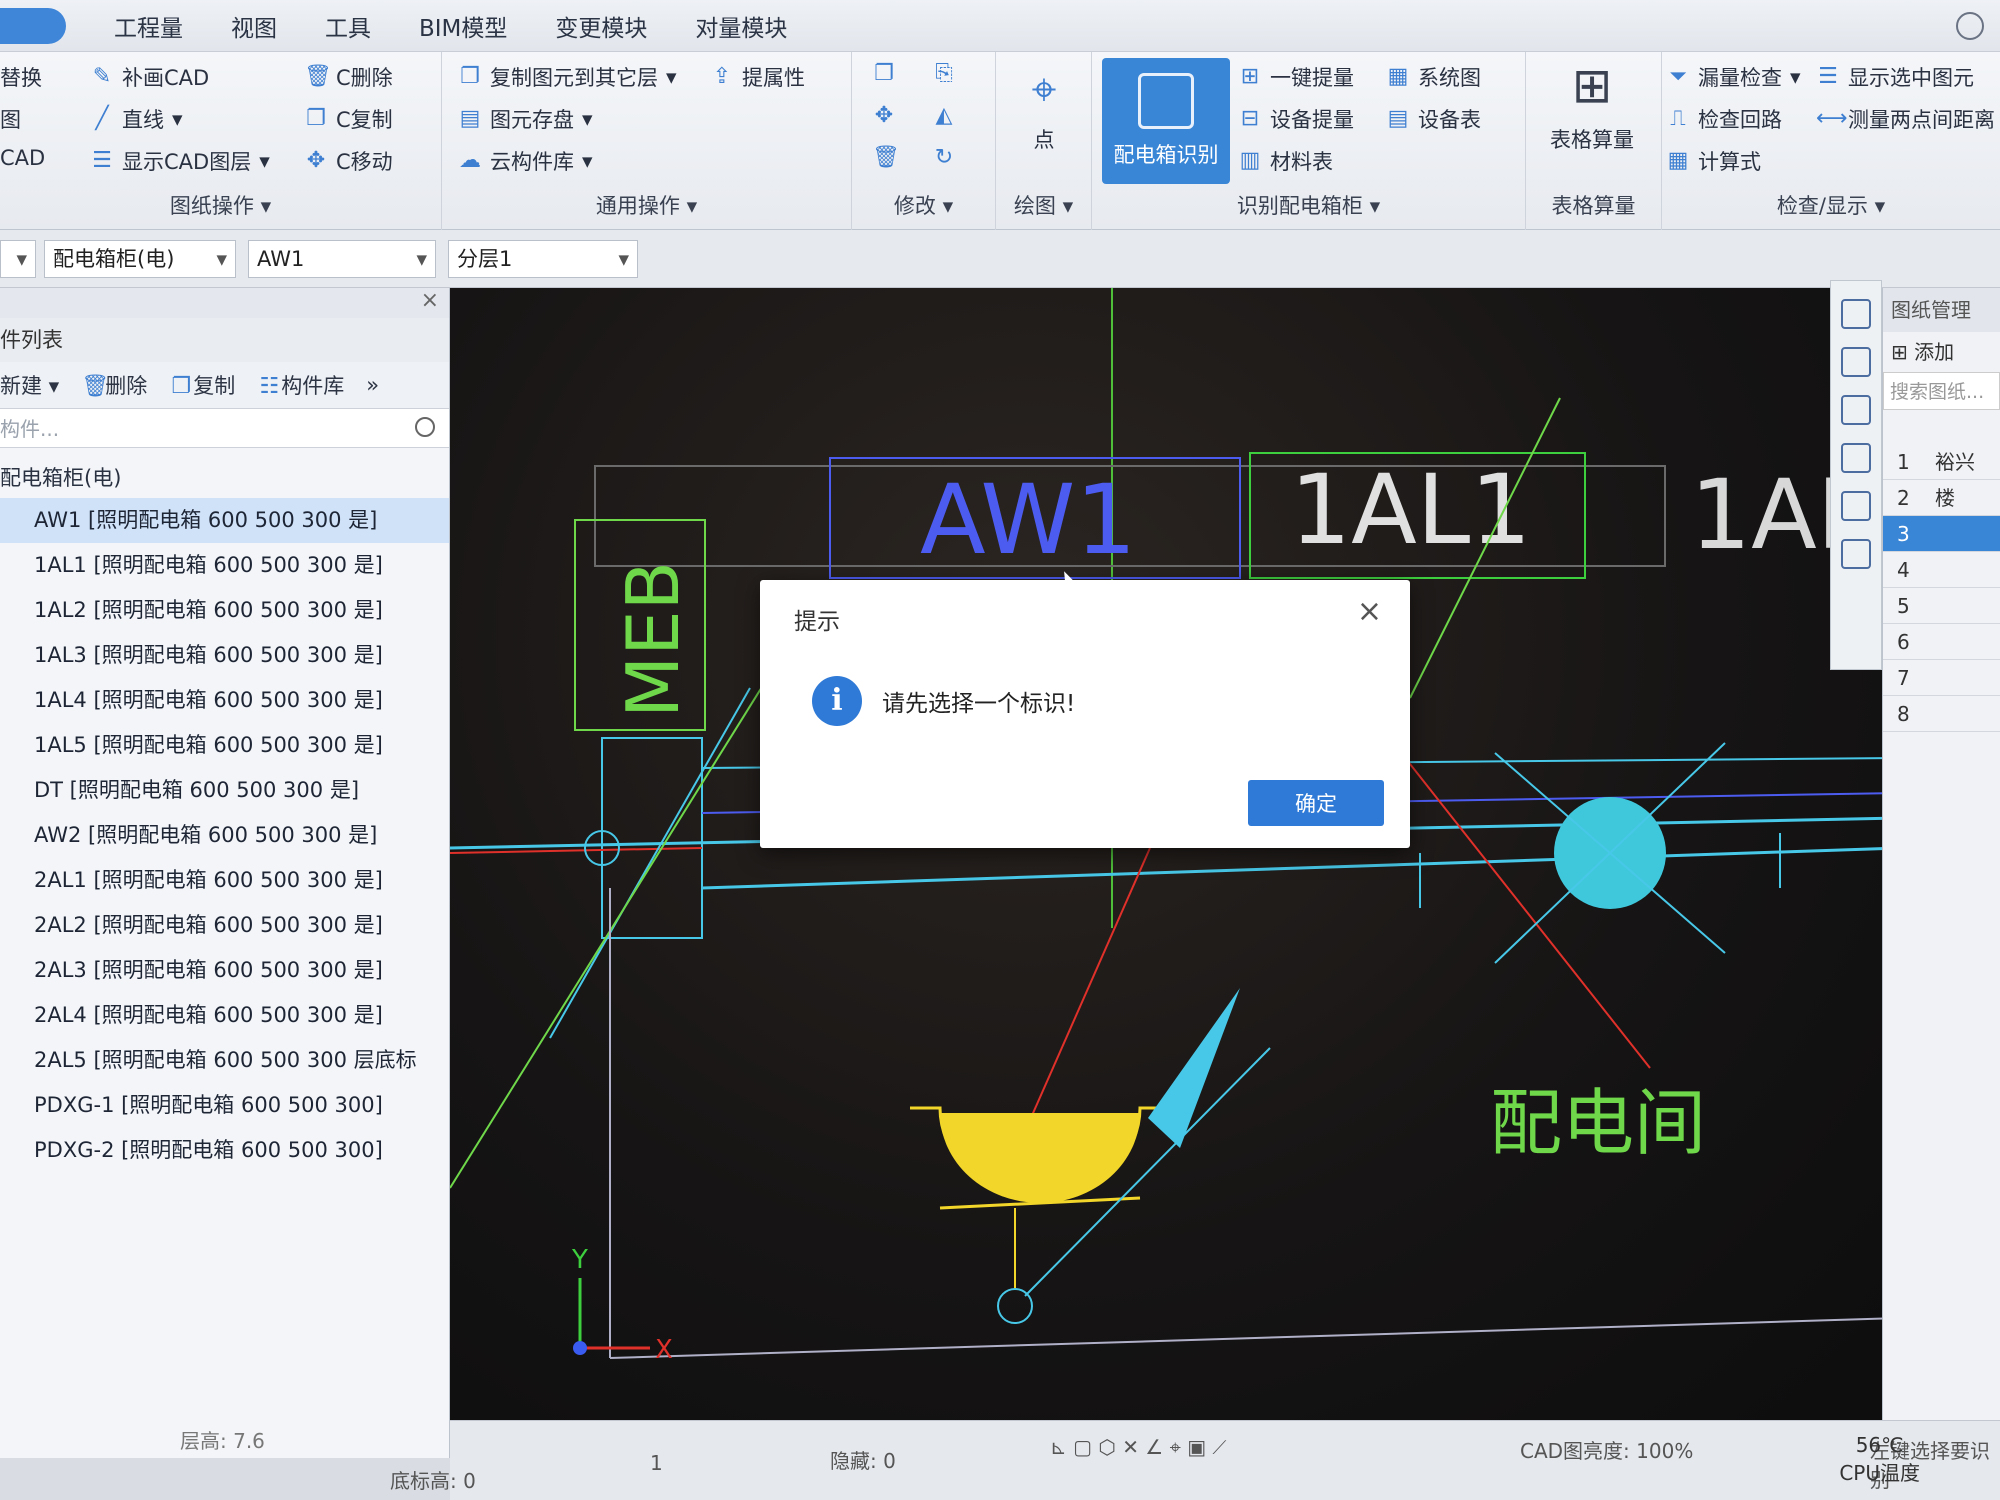  I want to click on show-cad-layer-button: ☰ 显示CAD图层 ▾, so click(180, 161).